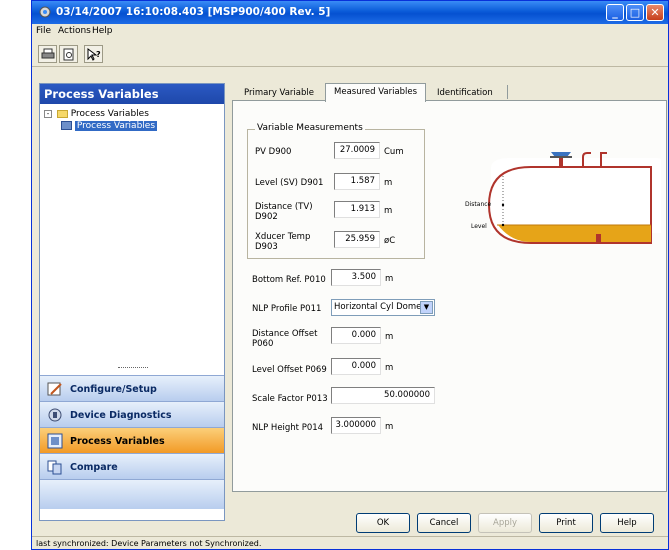 This screenshot has height=550, width=669. Describe the element at coordinates (478, 204) in the screenshot. I see `diagram-distance-label: Distance` at that location.